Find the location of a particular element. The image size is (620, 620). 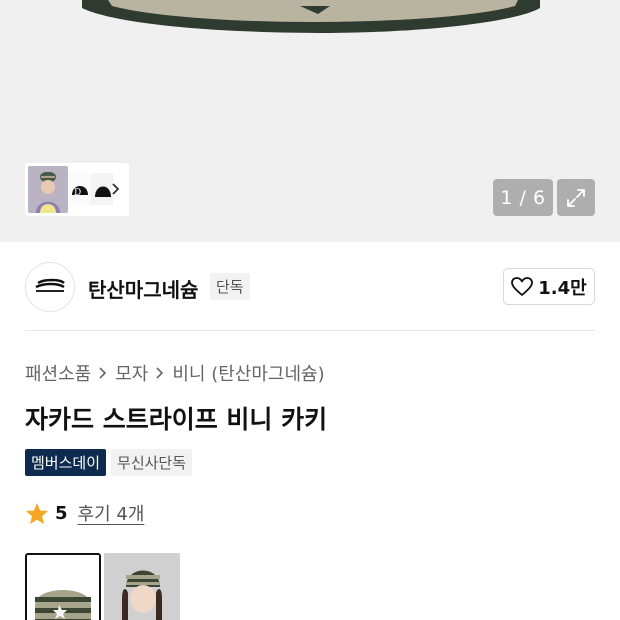

gallery-thumb-logo: D is located at coordinates (80, 189).